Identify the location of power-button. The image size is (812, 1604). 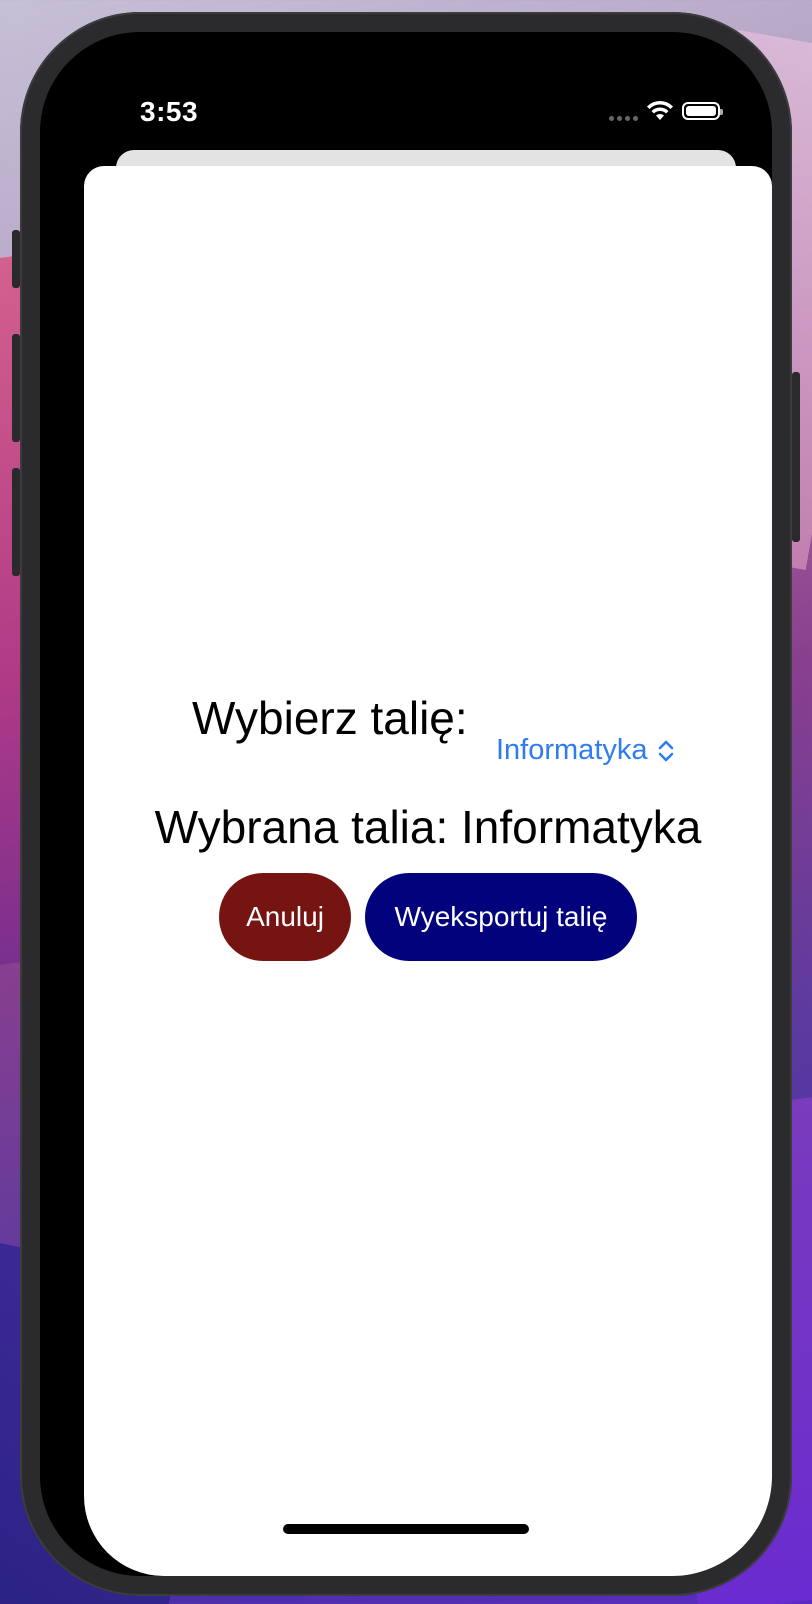
(796, 457).